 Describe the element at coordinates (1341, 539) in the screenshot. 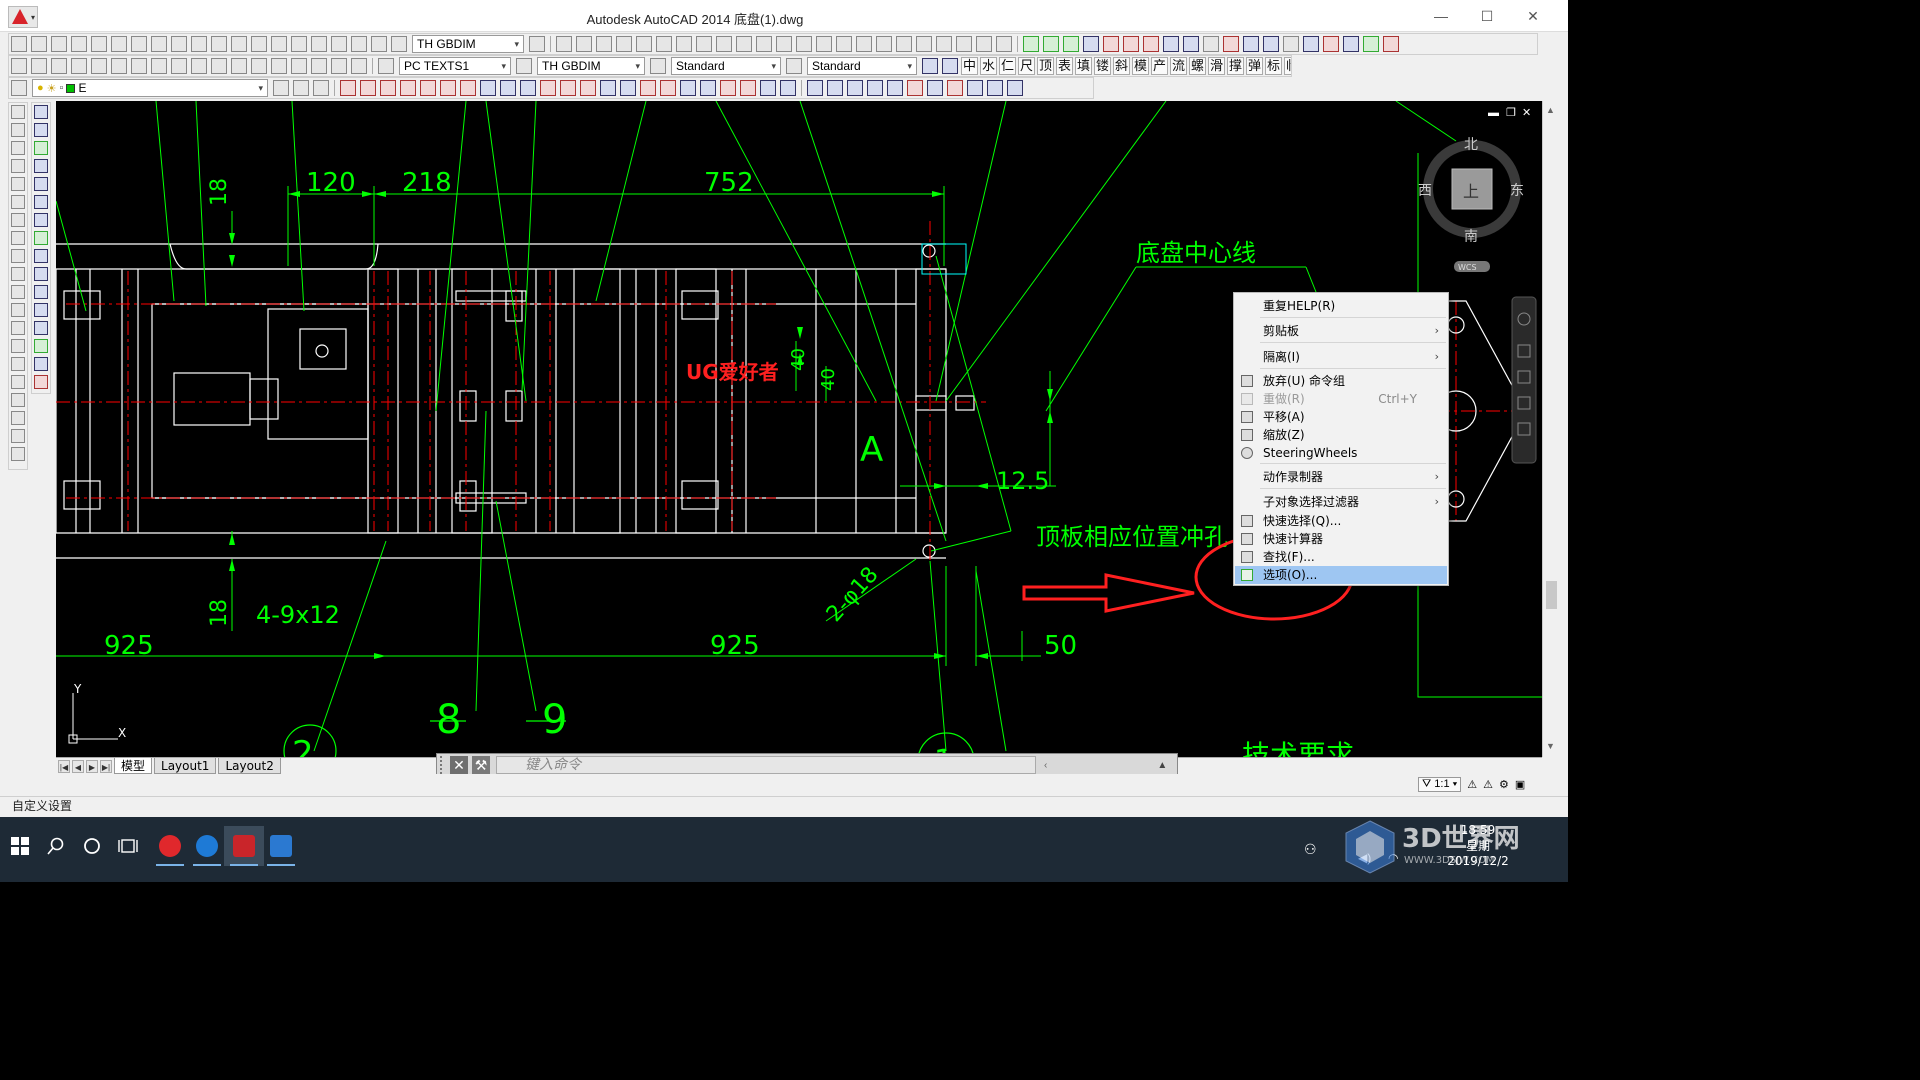

I see `menu-item-quick-calc: 快速计算器` at that location.